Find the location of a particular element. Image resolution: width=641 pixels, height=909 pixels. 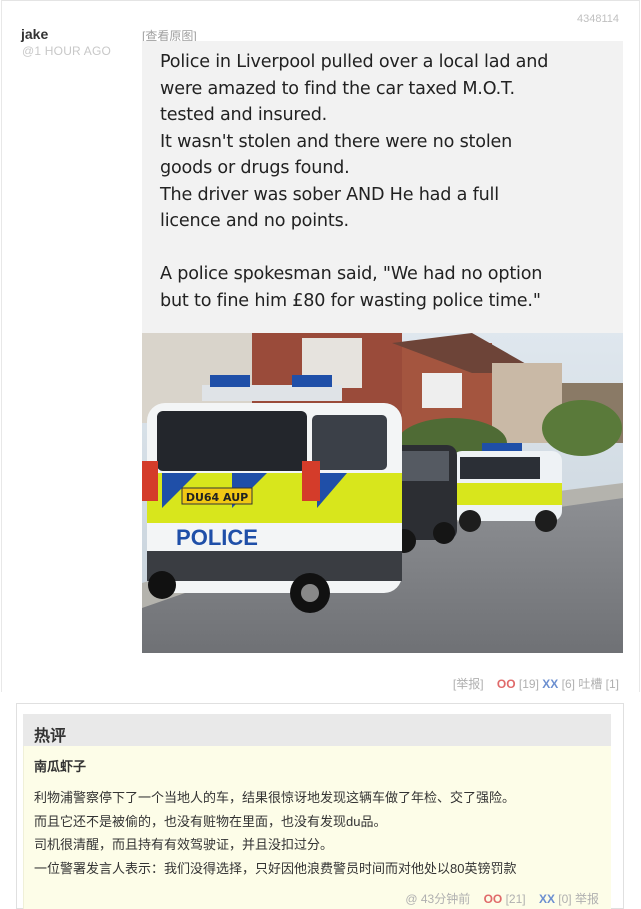

comment-actions: @ 43分钟前 OO [21] XX [0] 举报 is located at coordinates (502, 898).